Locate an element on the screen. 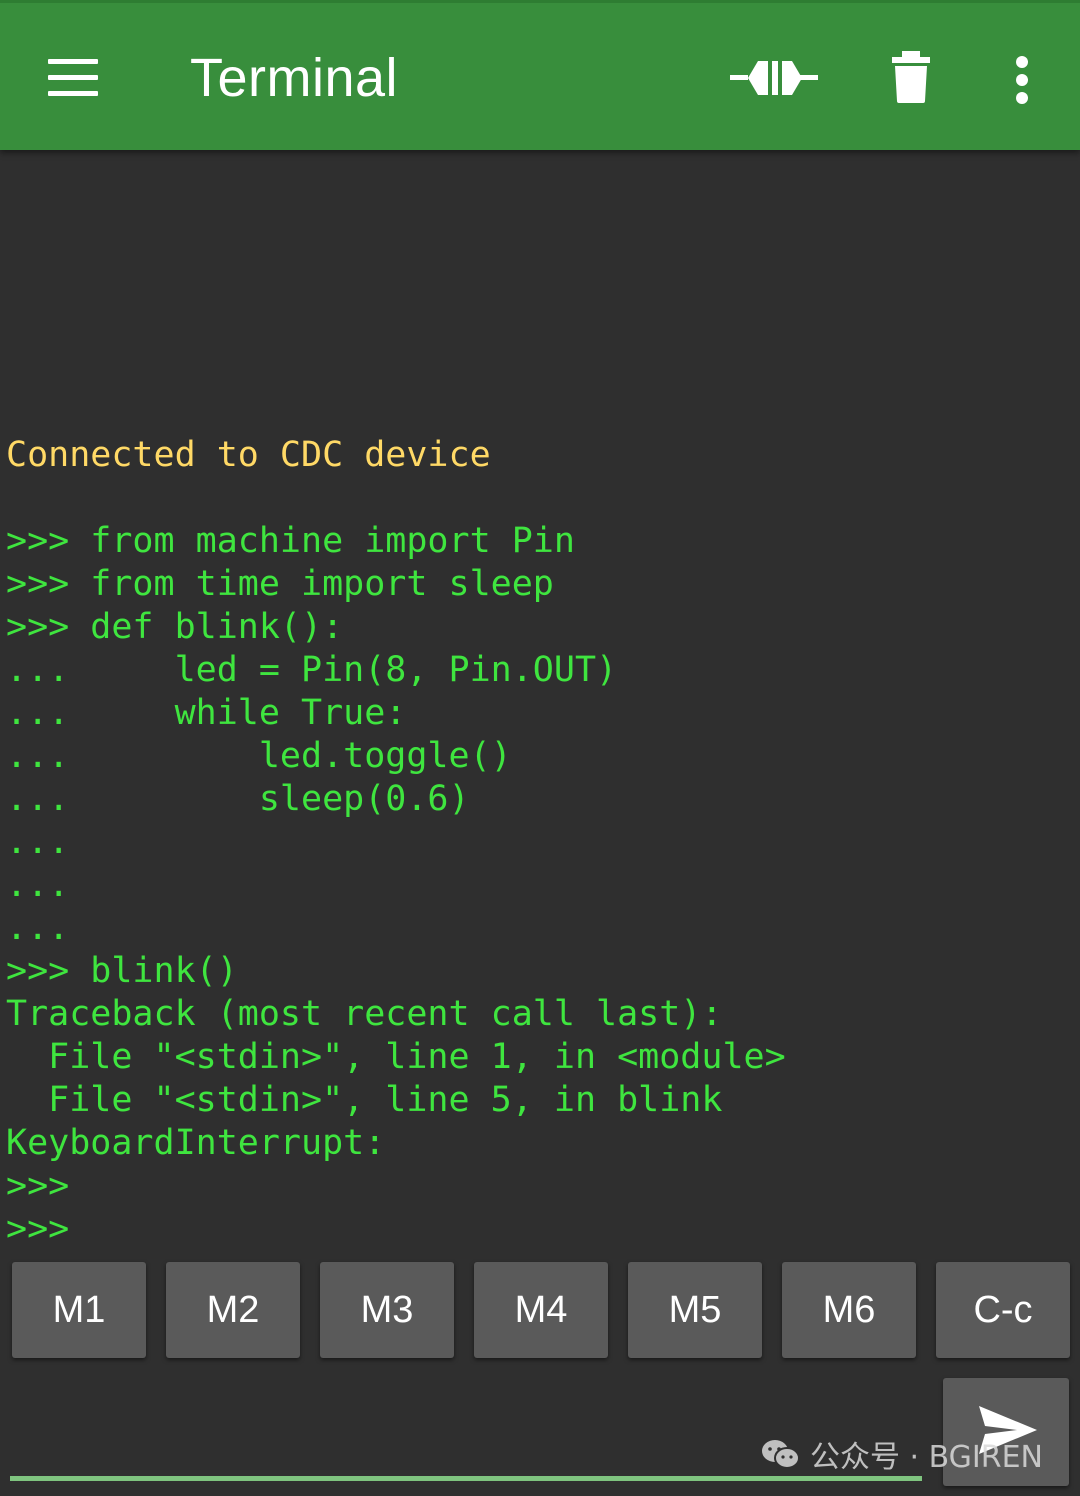 The height and width of the screenshot is (1496, 1080). macro-m5-button: M5 is located at coordinates (695, 1310).